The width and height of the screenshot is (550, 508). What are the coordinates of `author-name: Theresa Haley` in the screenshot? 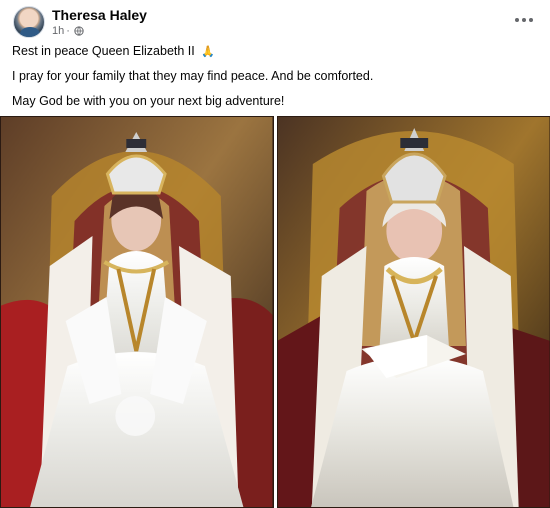 It's located at (99, 15).